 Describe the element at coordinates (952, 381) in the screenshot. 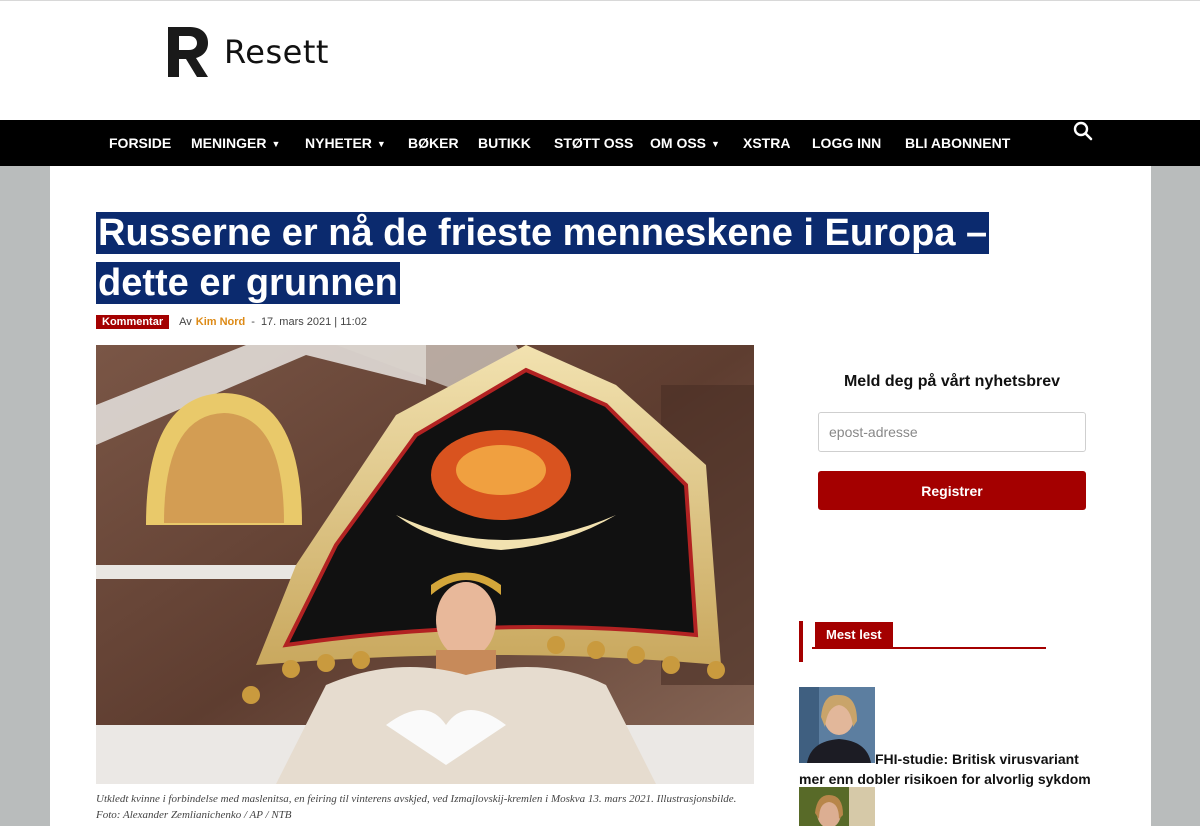

I see `newsletter-title: Meld deg på vårt nyhetsbrev` at that location.